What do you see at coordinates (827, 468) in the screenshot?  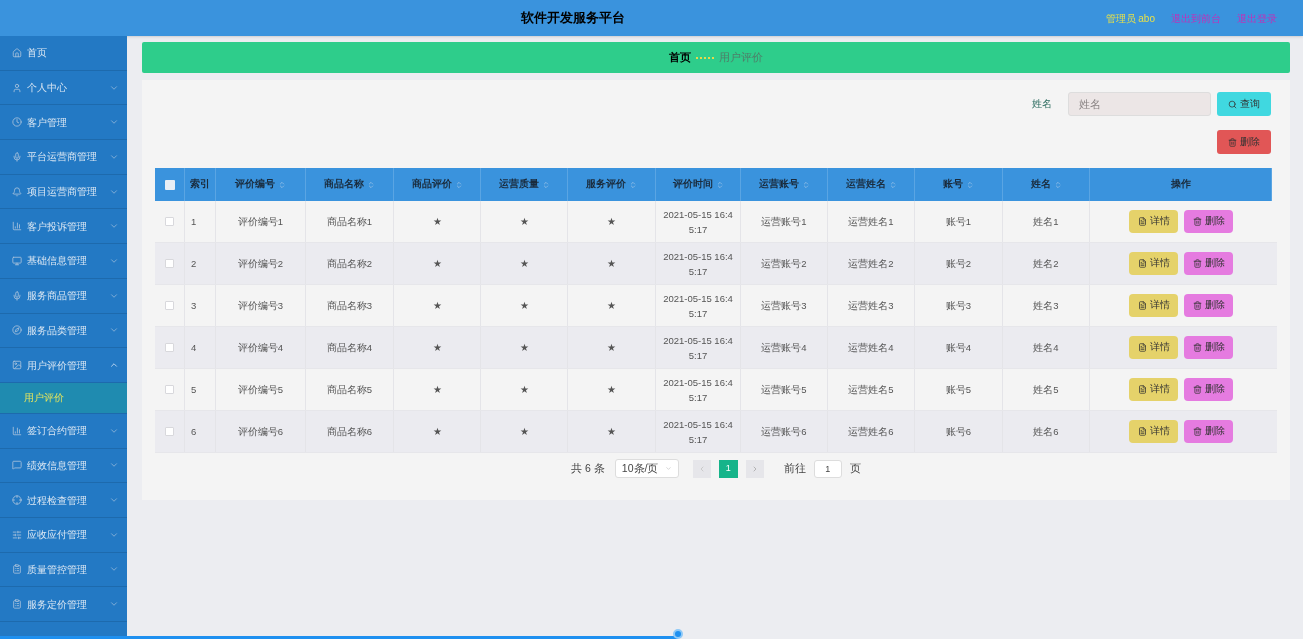 I see `page-number-field: 1` at bounding box center [827, 468].